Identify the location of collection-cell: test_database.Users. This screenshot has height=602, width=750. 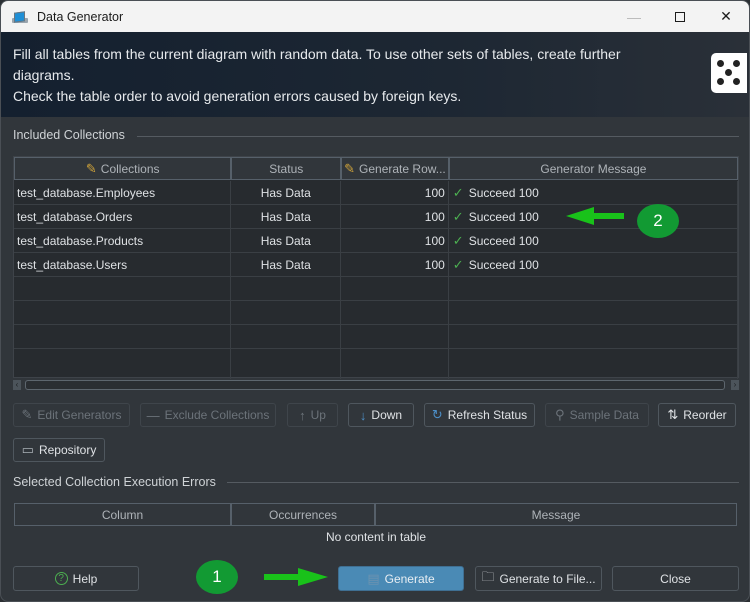
(123, 264).